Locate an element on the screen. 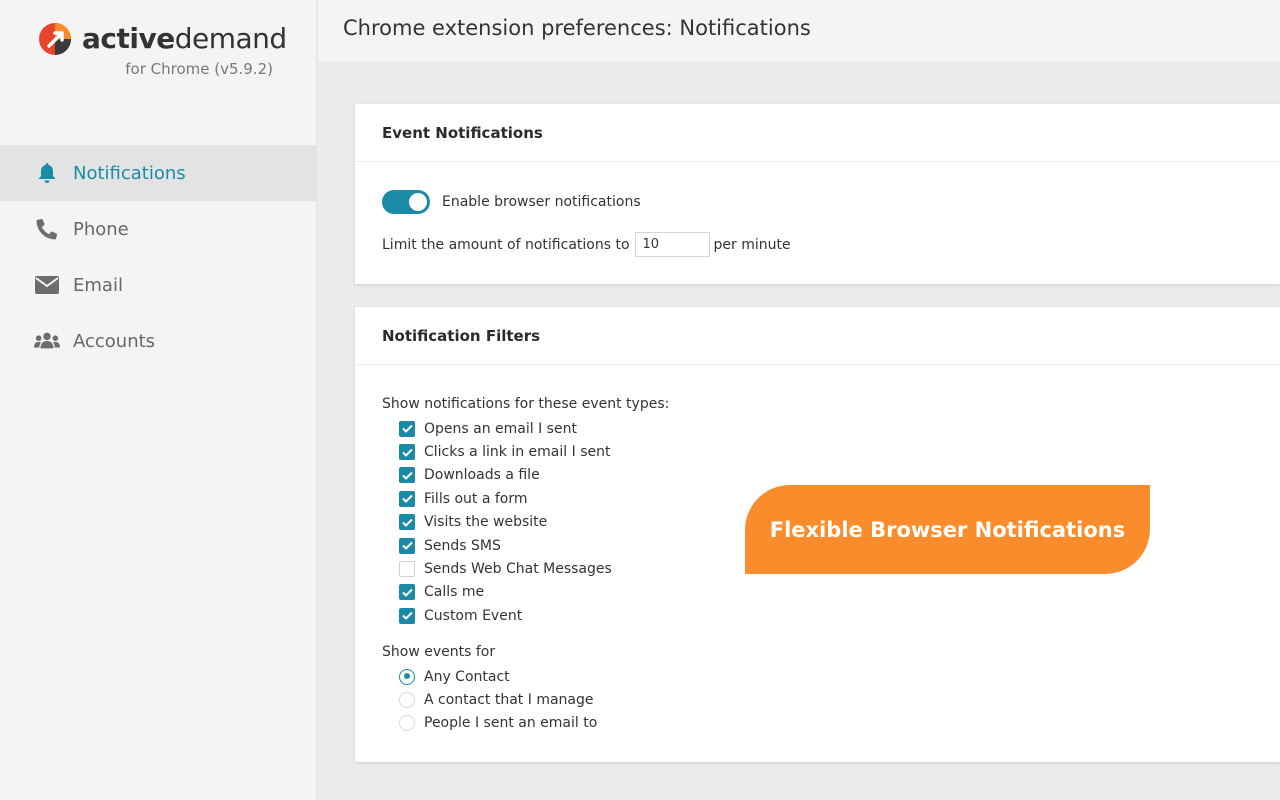  enable-notifications-label: Enable browser notifications is located at coordinates (541, 202).